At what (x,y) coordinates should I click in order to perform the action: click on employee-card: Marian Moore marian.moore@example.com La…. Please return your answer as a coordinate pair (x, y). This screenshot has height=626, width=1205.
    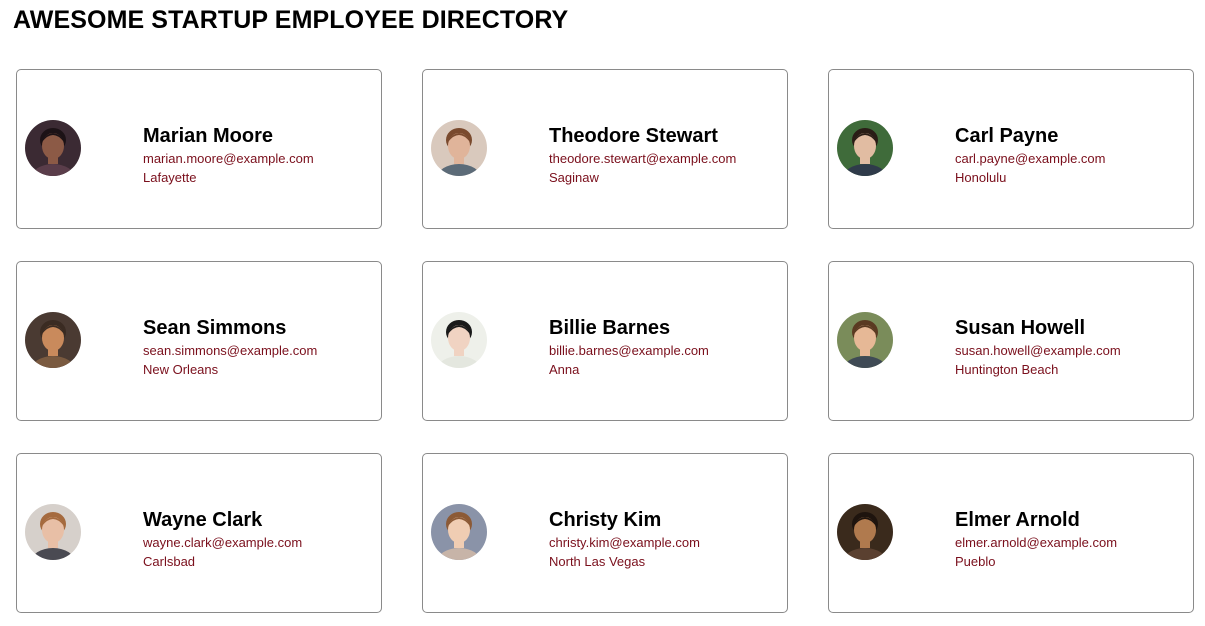
    Looking at the image, I should click on (199, 149).